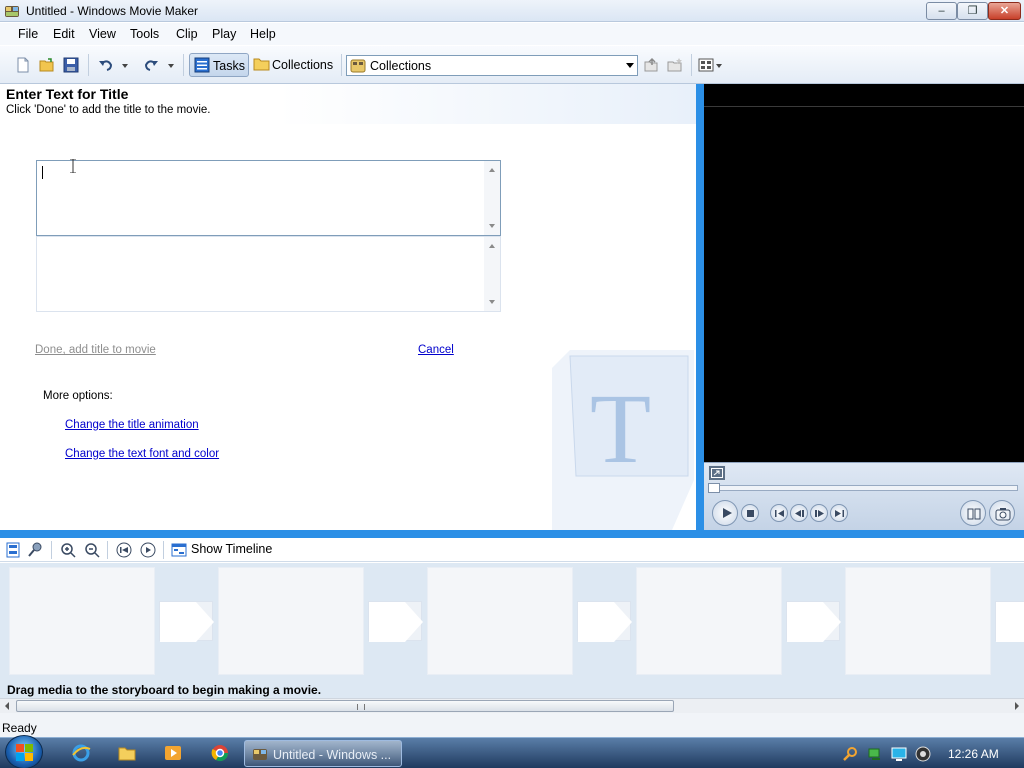 The height and width of the screenshot is (768, 1024). I want to click on scrollbar-grip, so click(361, 707).